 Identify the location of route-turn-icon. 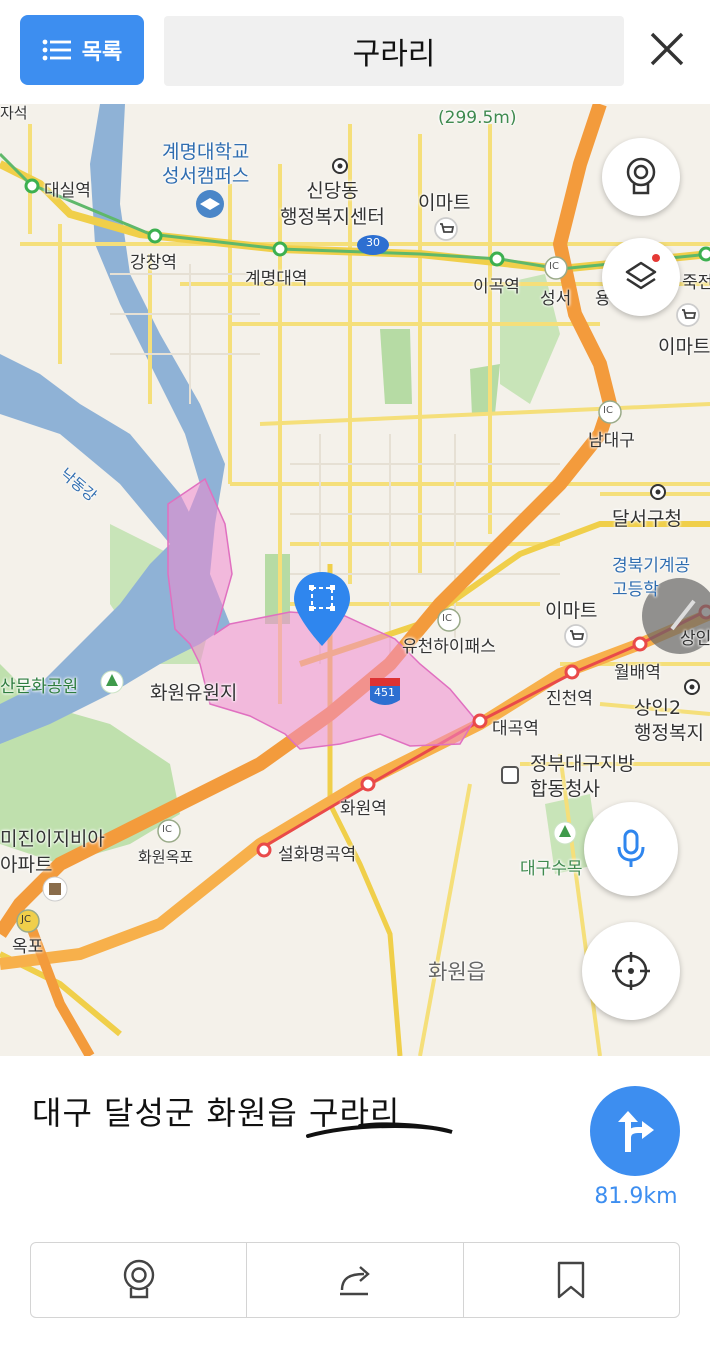
(636, 1131).